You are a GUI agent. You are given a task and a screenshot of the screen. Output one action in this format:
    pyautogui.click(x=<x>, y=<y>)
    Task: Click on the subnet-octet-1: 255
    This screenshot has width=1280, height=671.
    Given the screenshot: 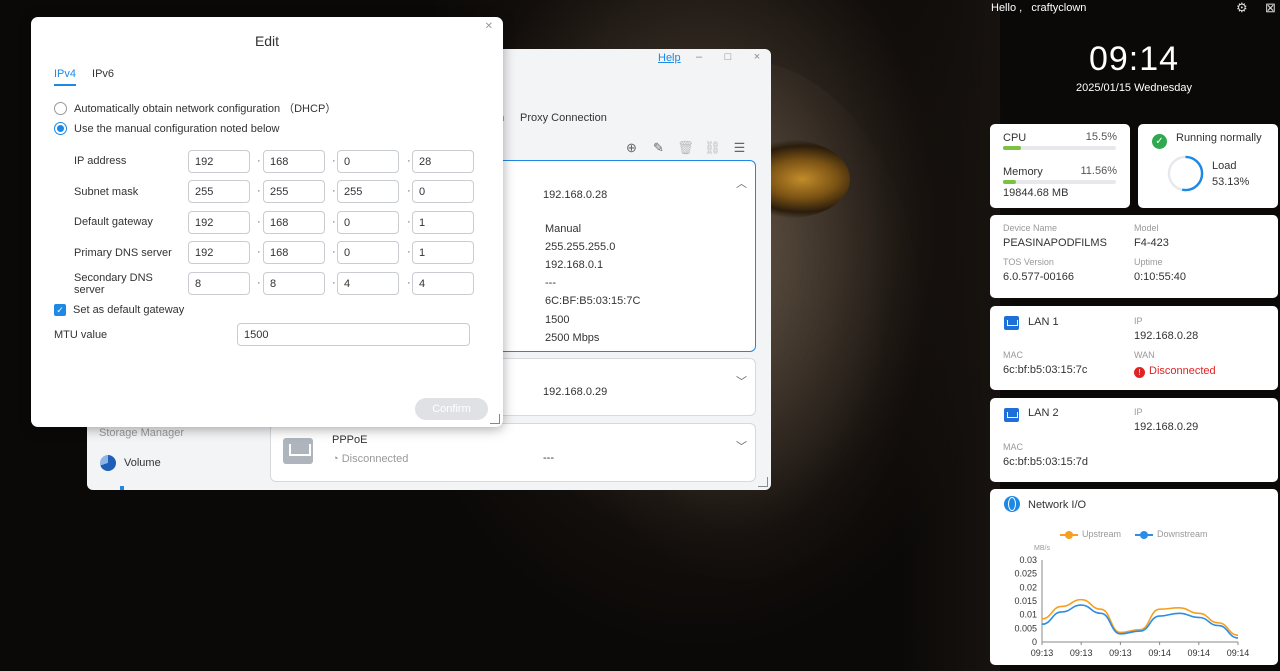 What is the action you would take?
    pyautogui.click(x=219, y=191)
    